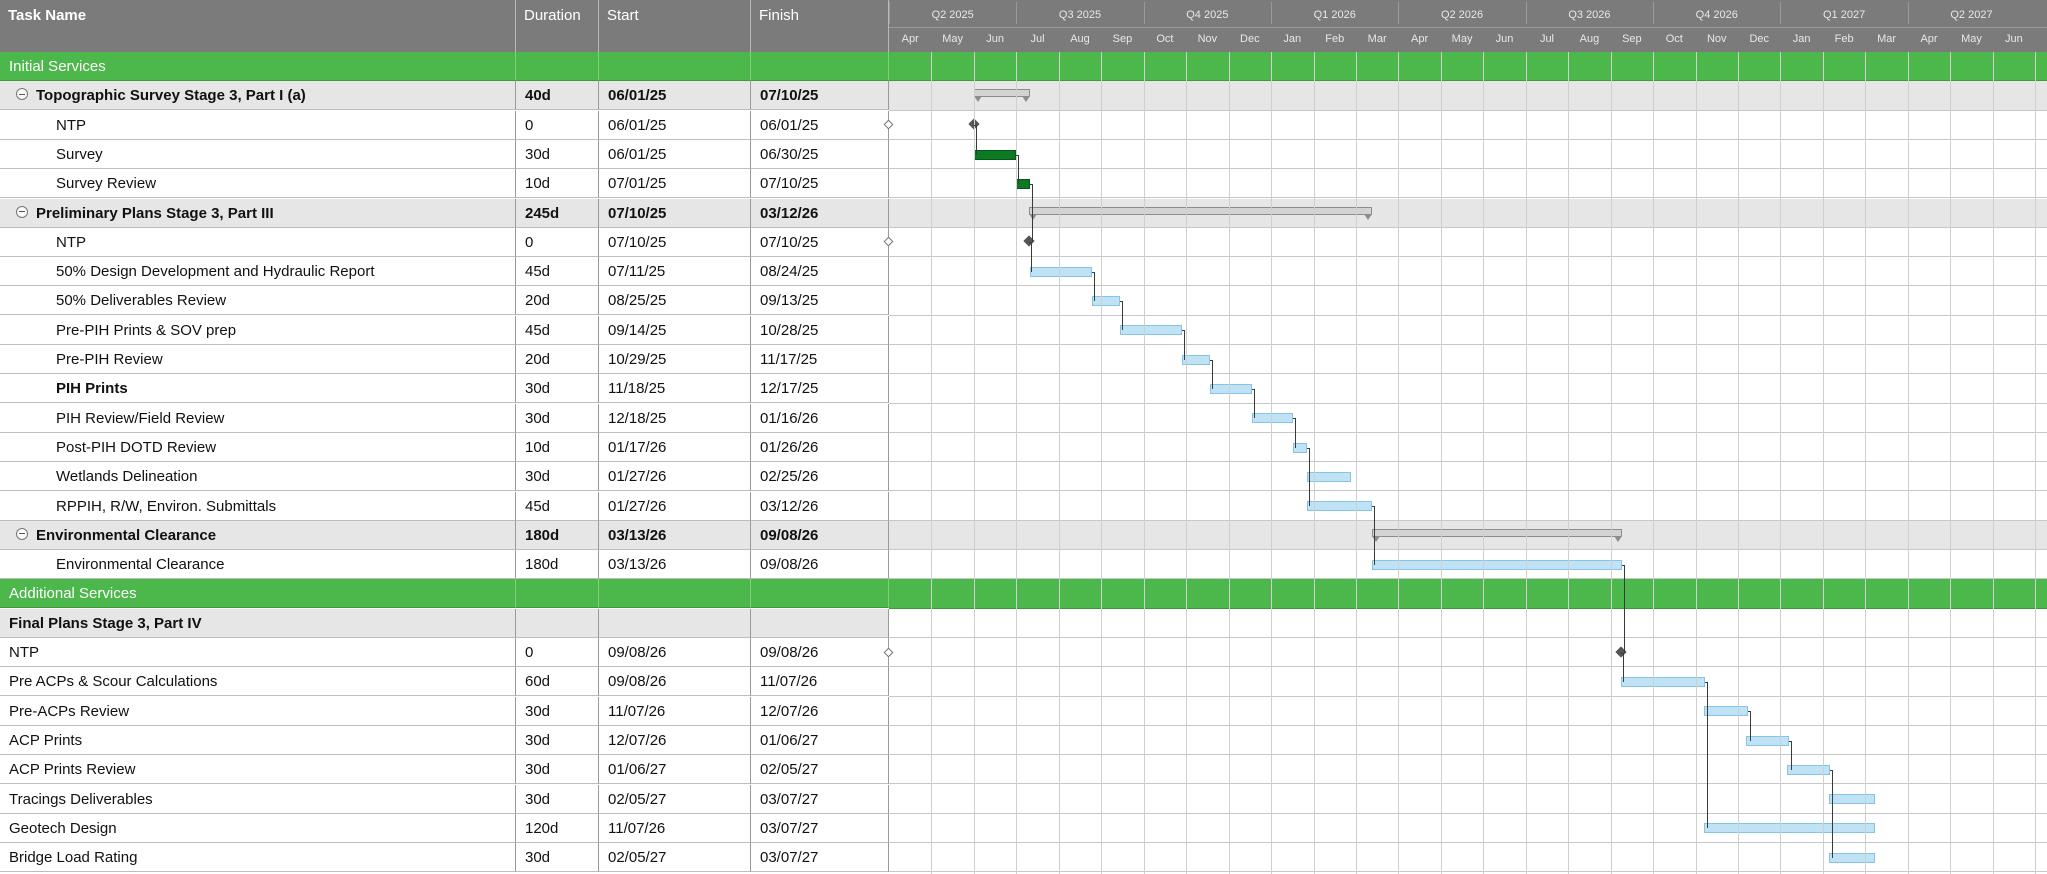 Image resolution: width=2047 pixels, height=874 pixels. I want to click on task-row: Geotech Design 120d 11/07/26 03/07/27, so click(1023, 828).